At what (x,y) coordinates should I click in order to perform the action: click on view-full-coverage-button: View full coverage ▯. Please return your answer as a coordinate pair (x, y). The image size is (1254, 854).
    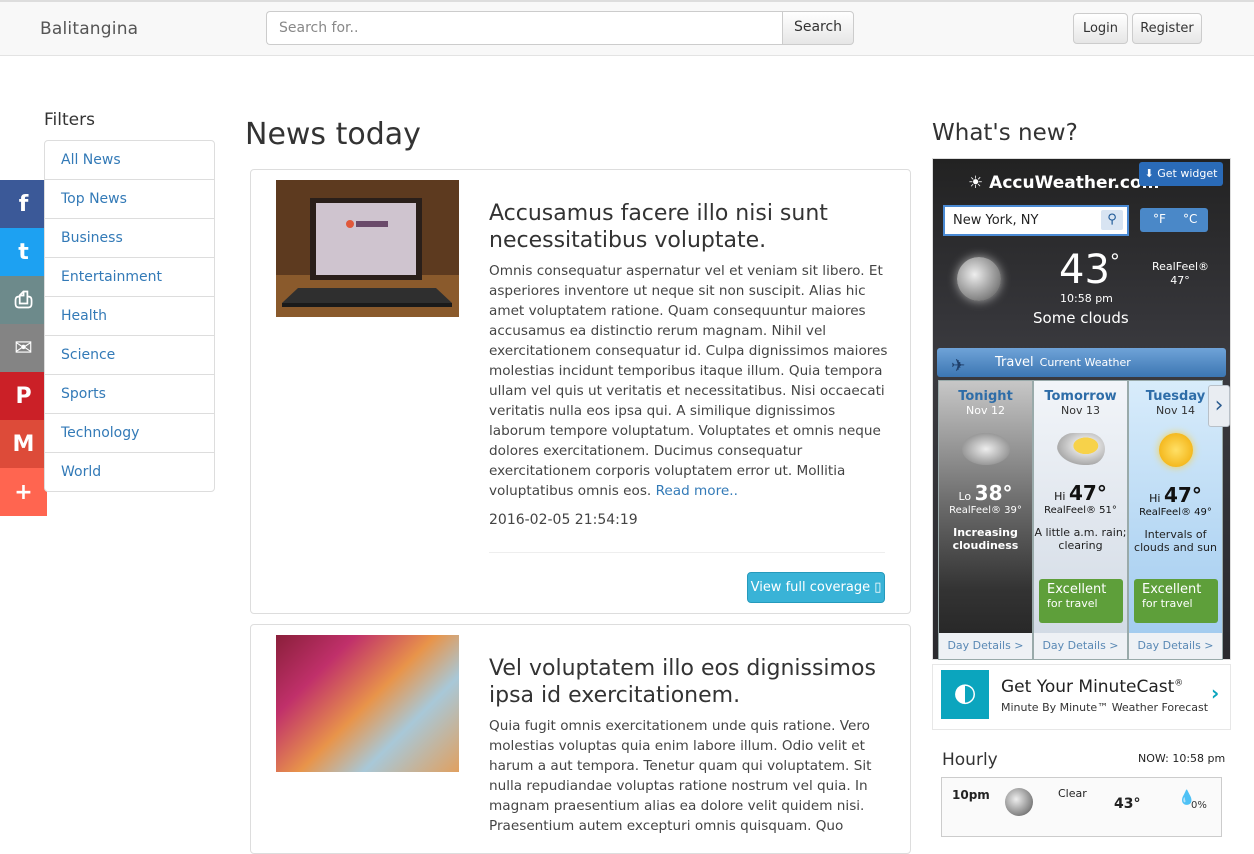
    Looking at the image, I should click on (816, 587).